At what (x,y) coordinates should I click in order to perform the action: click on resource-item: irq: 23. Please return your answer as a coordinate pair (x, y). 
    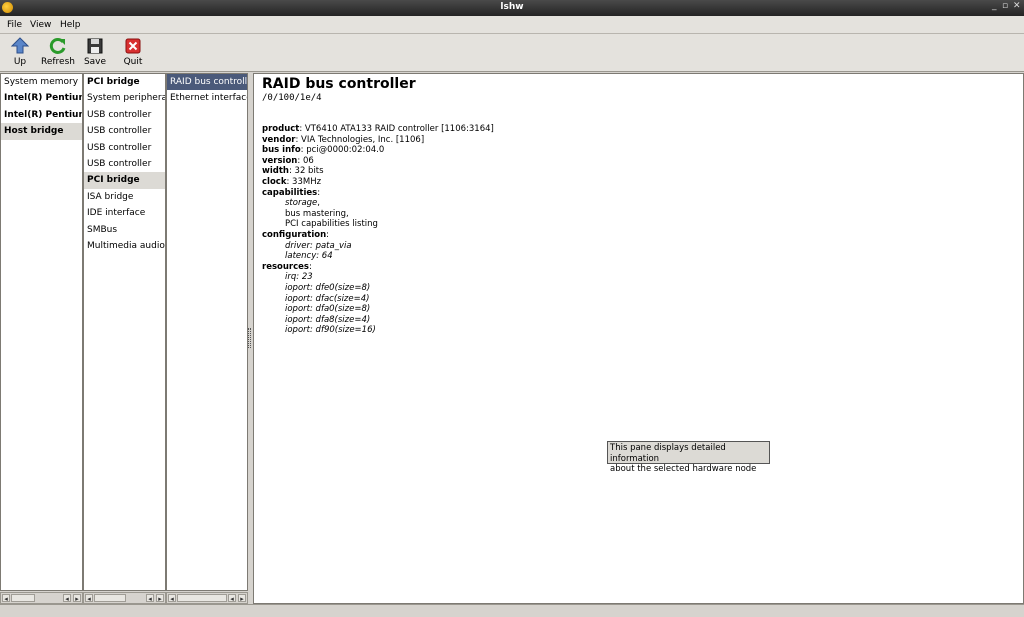
    Looking at the image, I should click on (299, 277).